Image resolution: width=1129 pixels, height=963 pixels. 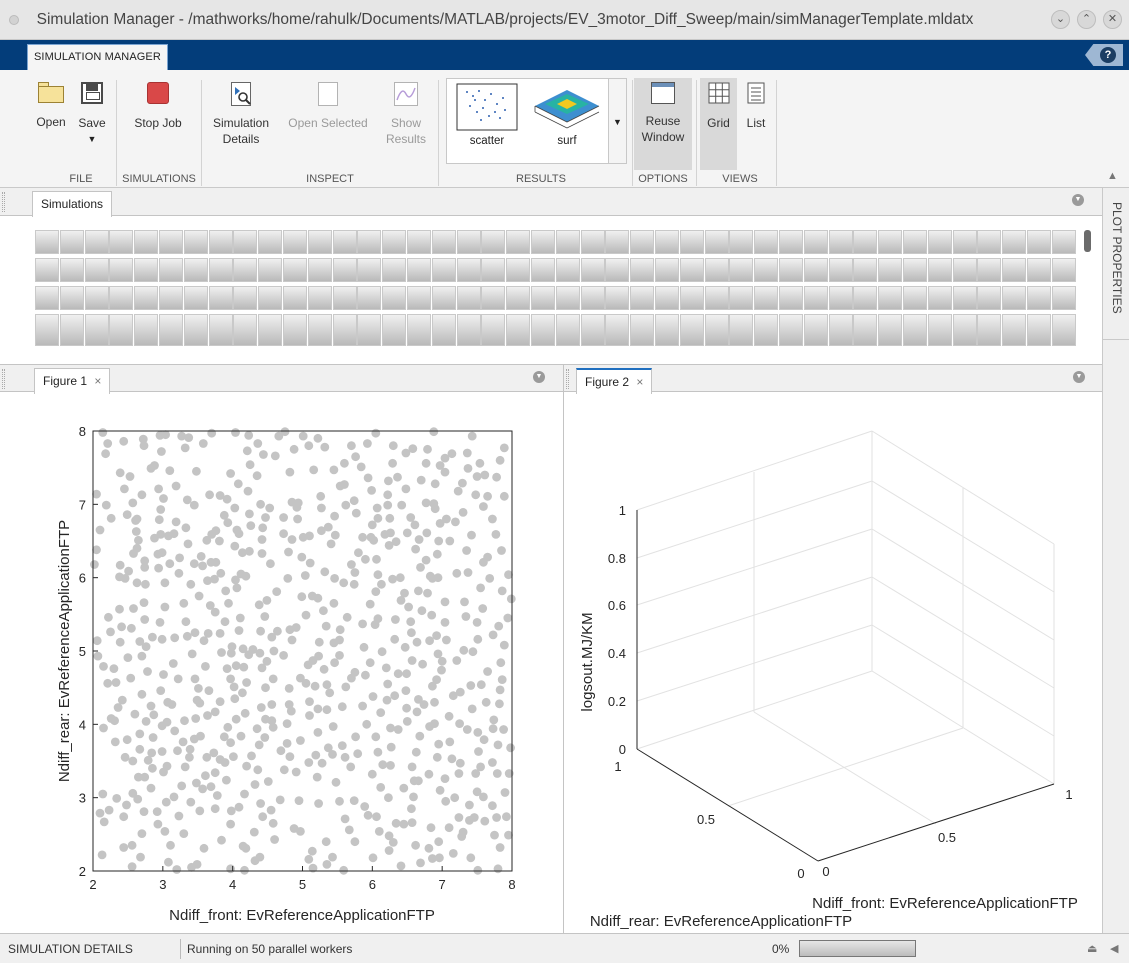 What do you see at coordinates (92, 114) in the screenshot?
I see `save-button: Save ▼` at bounding box center [92, 114].